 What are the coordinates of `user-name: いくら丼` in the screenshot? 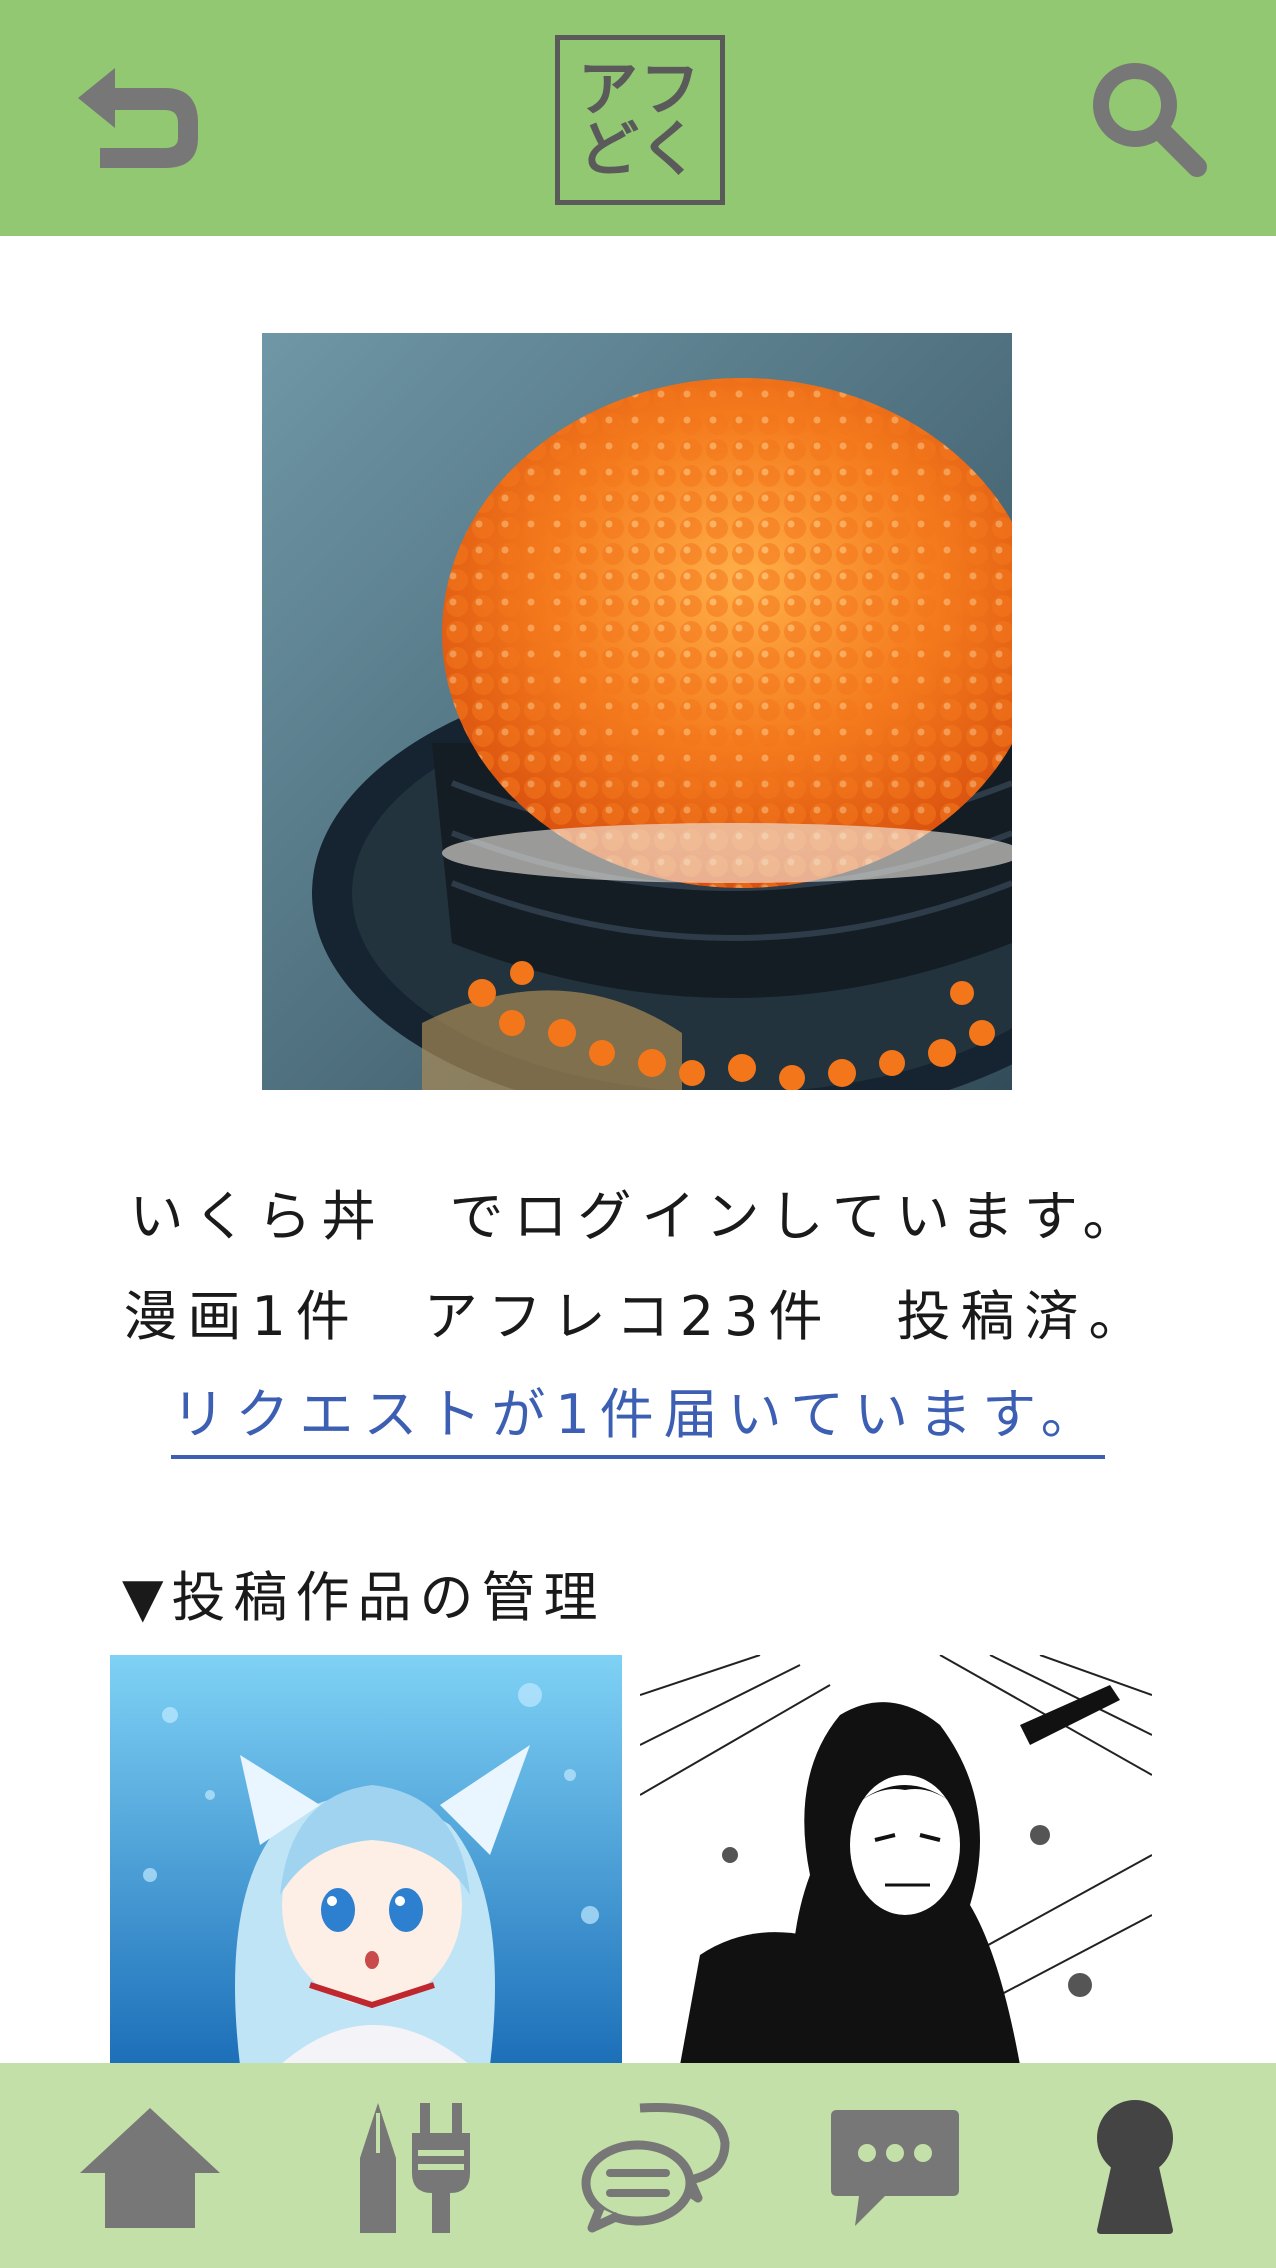 It's located at (257, 1216).